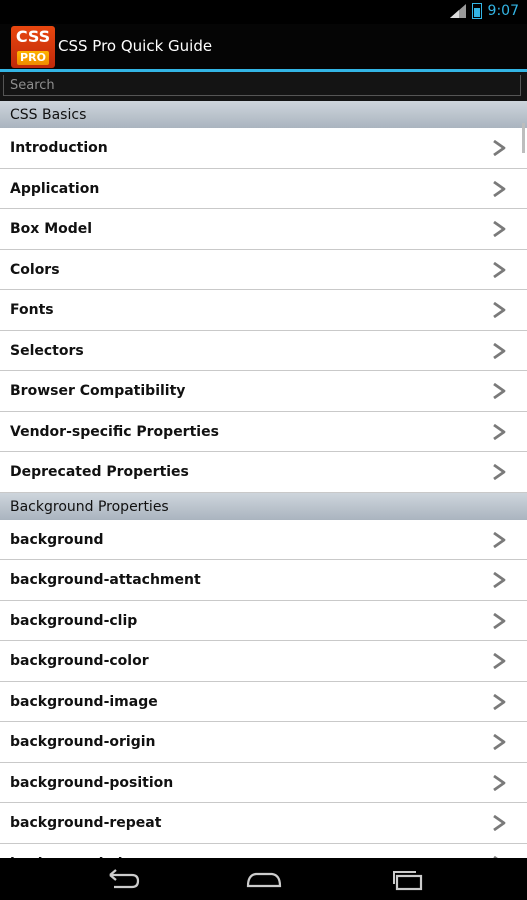 Image resolution: width=527 pixels, height=900 pixels. I want to click on list-item: Fonts, so click(263, 310).